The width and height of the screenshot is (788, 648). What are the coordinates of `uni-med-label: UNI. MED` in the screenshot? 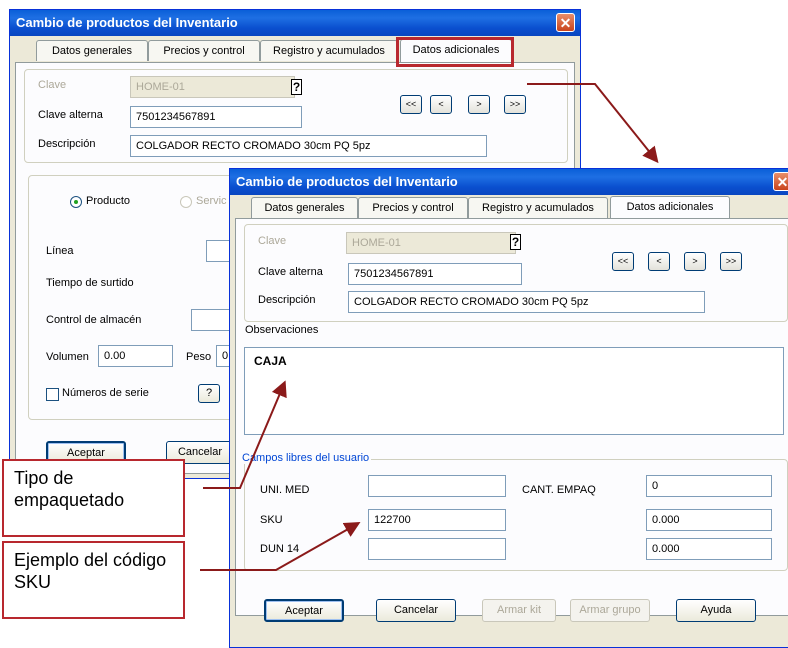 It's located at (285, 490).